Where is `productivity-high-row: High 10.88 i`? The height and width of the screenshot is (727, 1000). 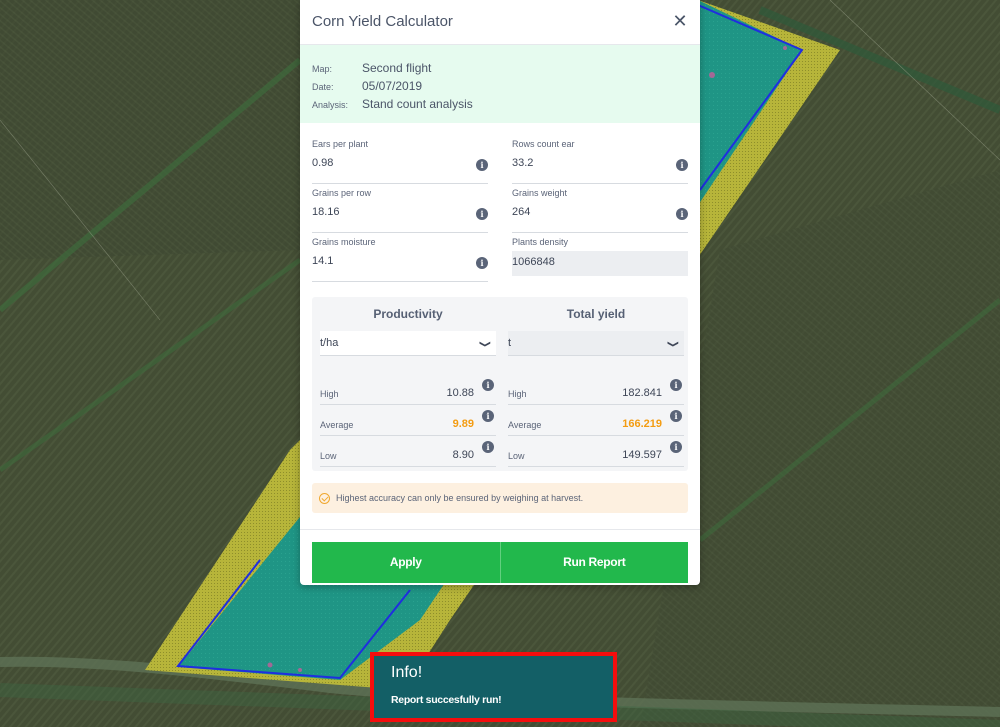 productivity-high-row: High 10.88 i is located at coordinates (408, 389).